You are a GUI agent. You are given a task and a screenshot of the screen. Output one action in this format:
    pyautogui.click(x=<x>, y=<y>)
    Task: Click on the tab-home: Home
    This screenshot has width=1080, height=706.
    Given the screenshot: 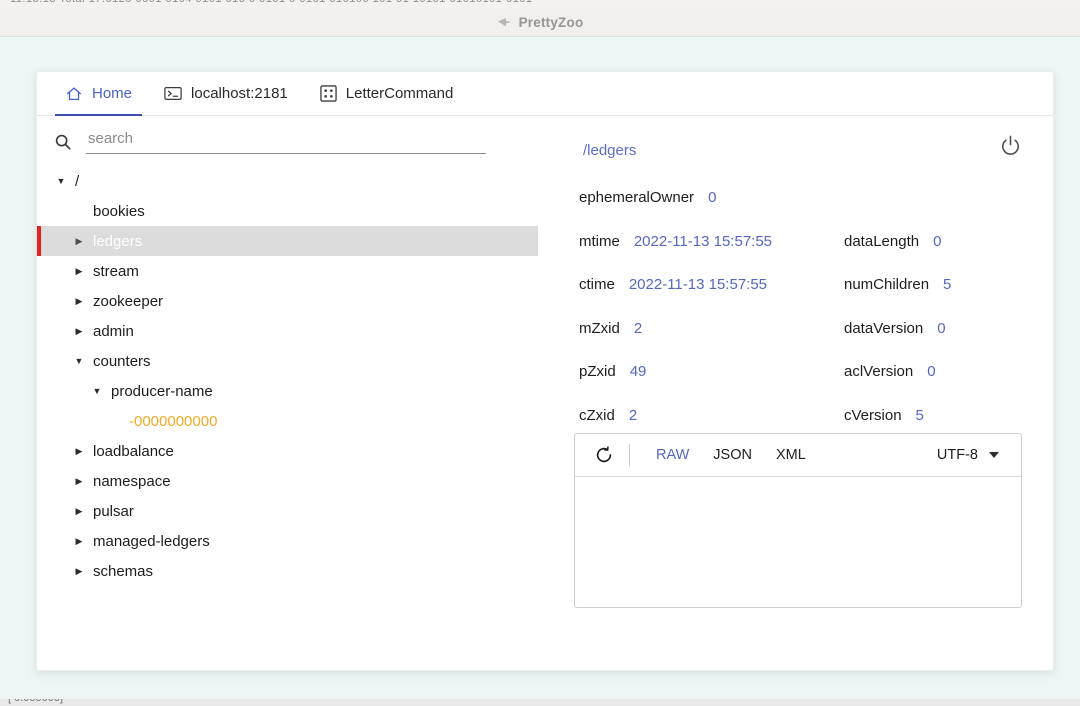 What is the action you would take?
    pyautogui.click(x=98, y=94)
    